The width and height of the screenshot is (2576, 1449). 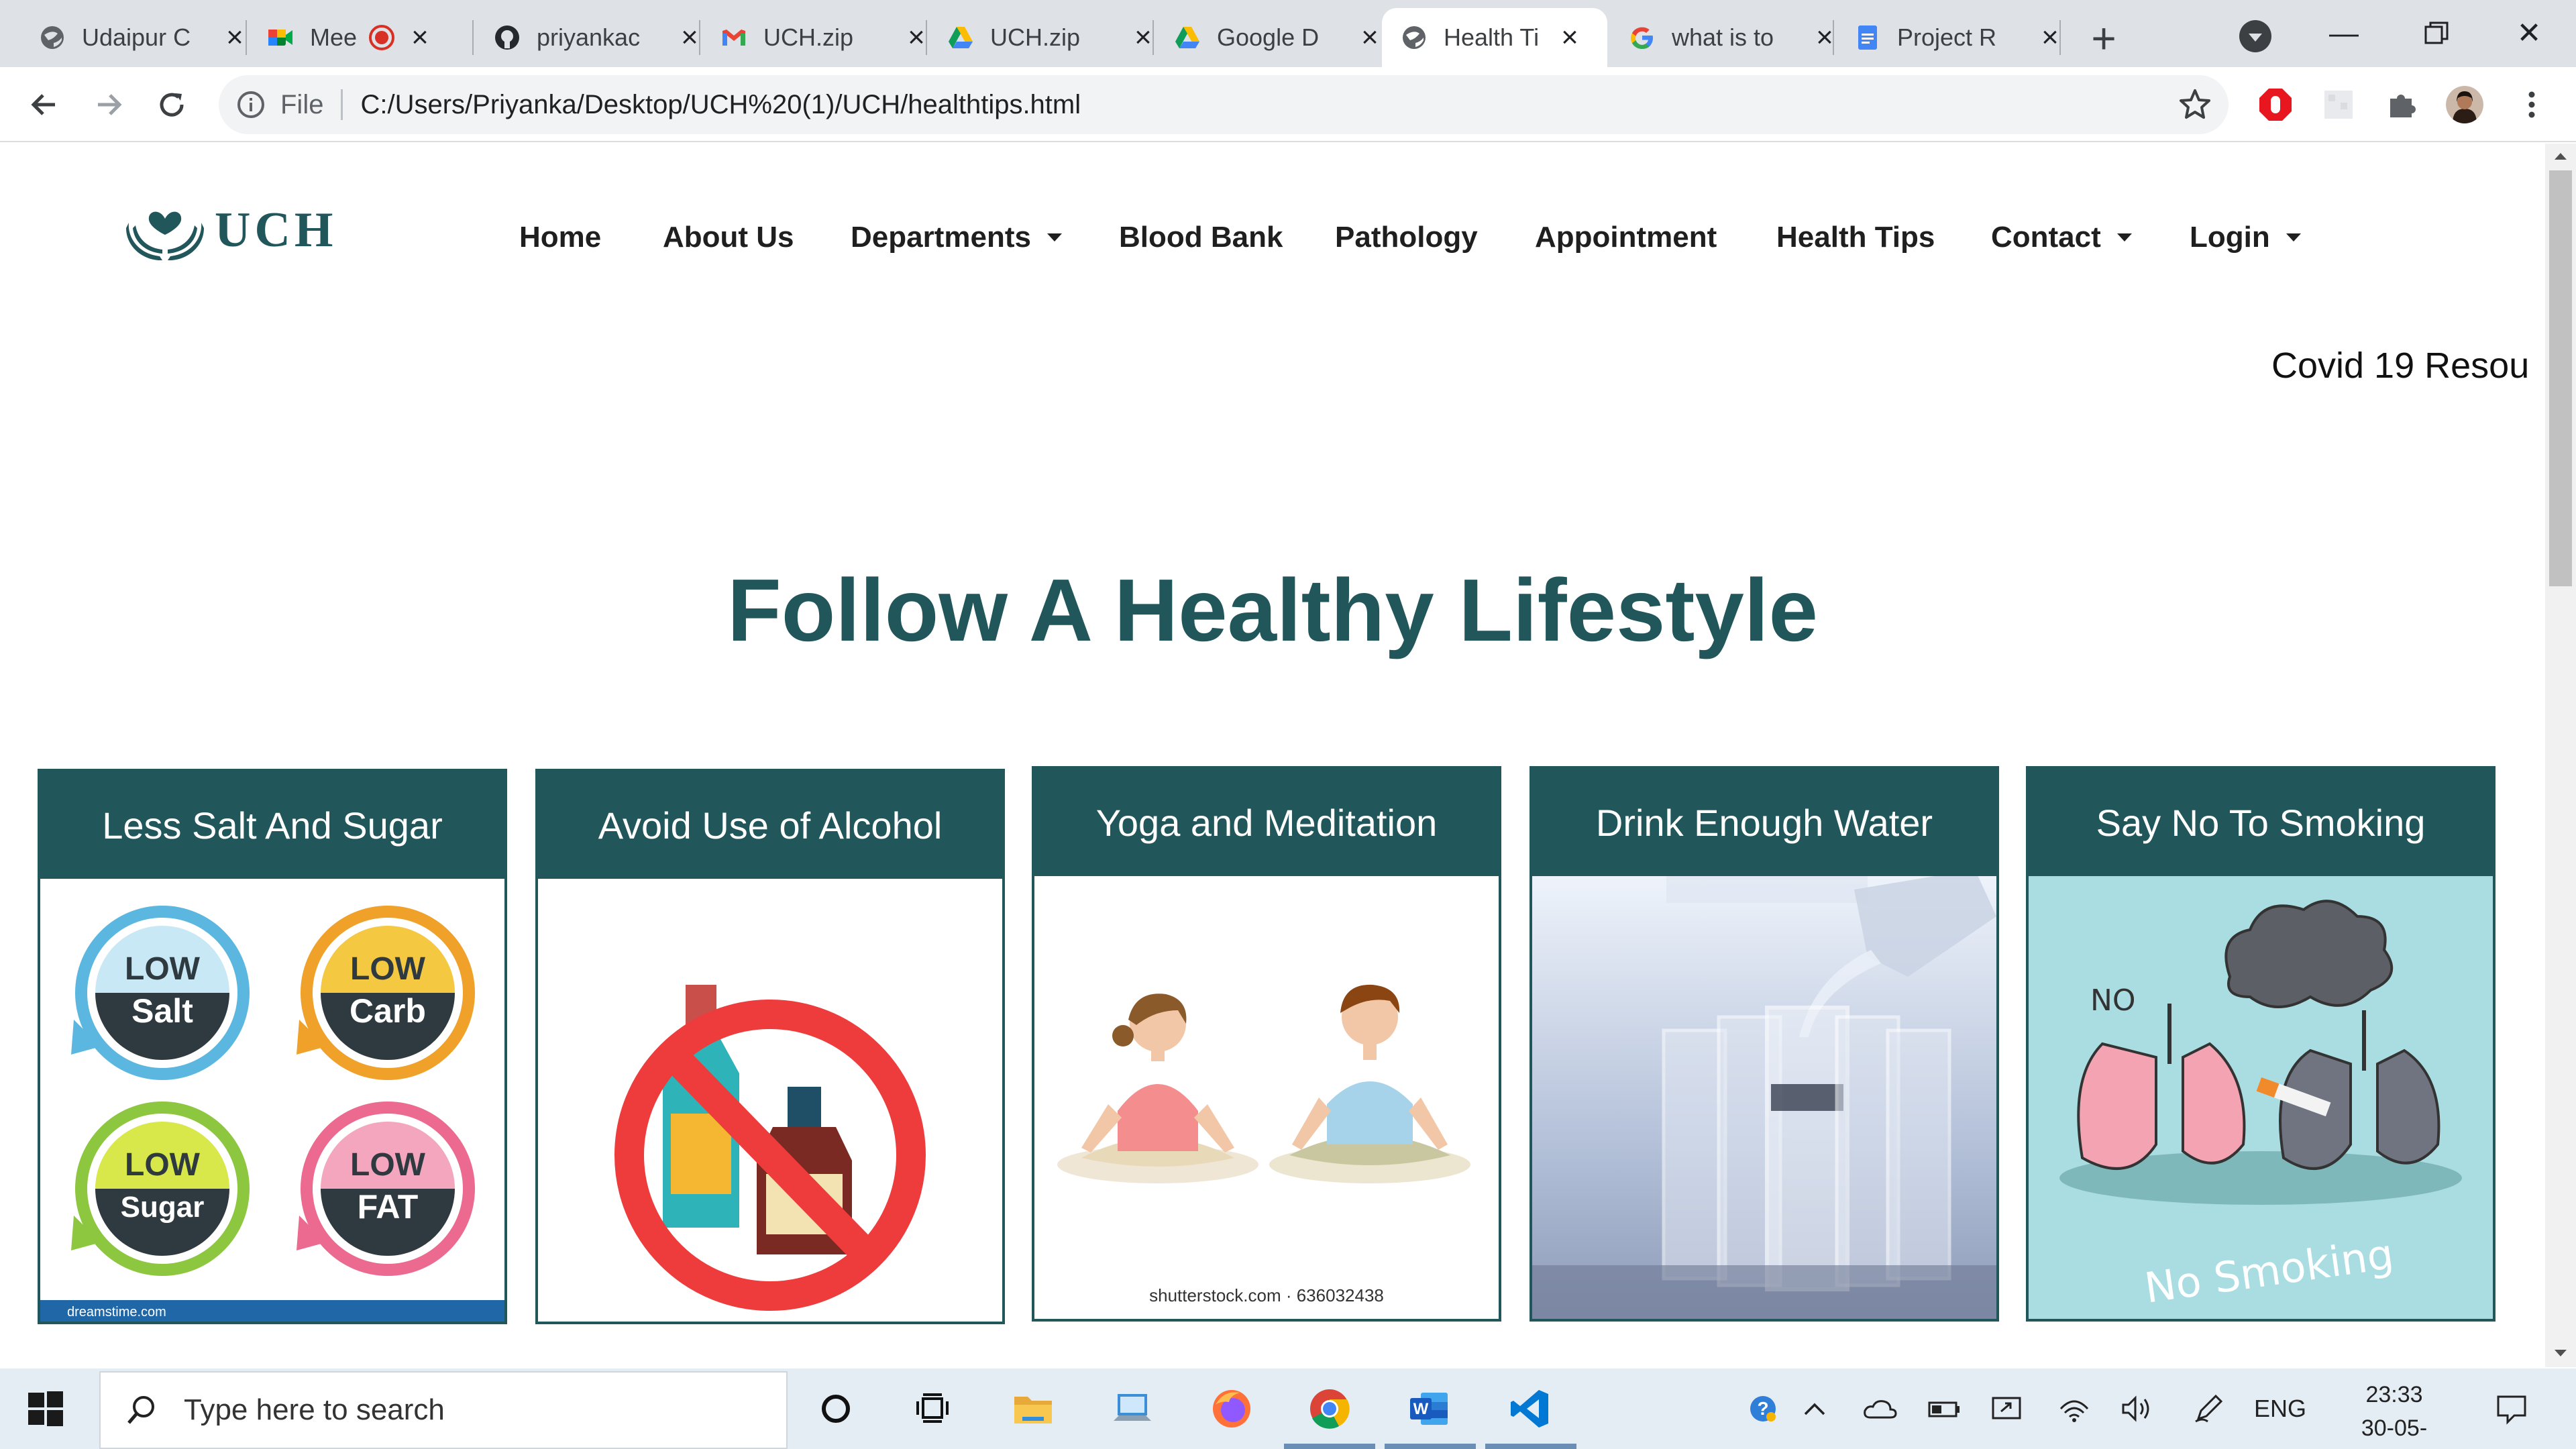 I want to click on extension-icon, so click(x=2338, y=104).